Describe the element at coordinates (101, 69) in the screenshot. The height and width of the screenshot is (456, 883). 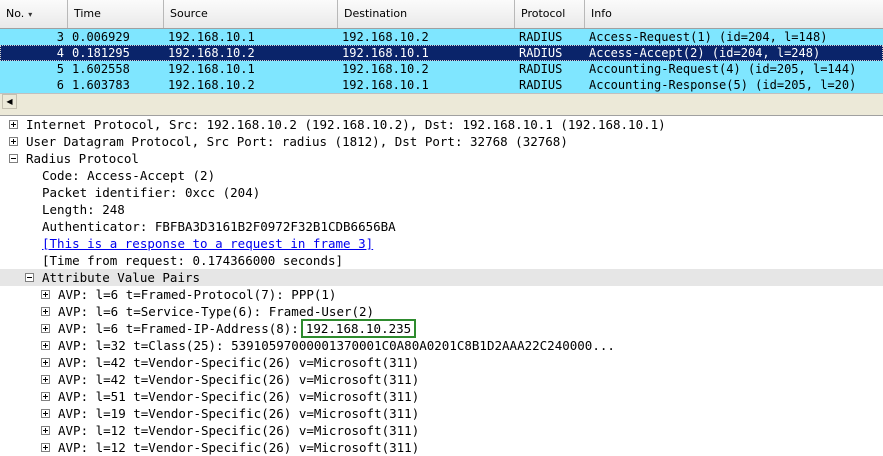
I see `packet-time: 1.602558` at that location.